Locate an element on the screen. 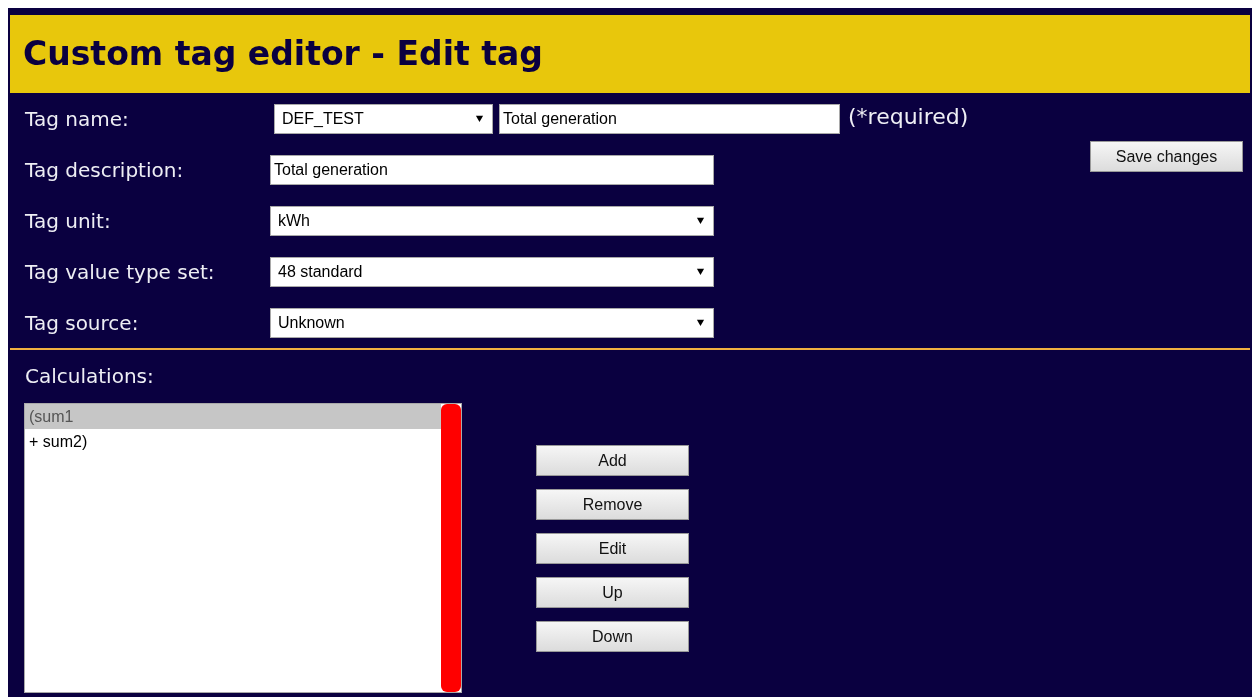 The width and height of the screenshot is (1252, 697). dropdown: Unknown is located at coordinates (492, 322).